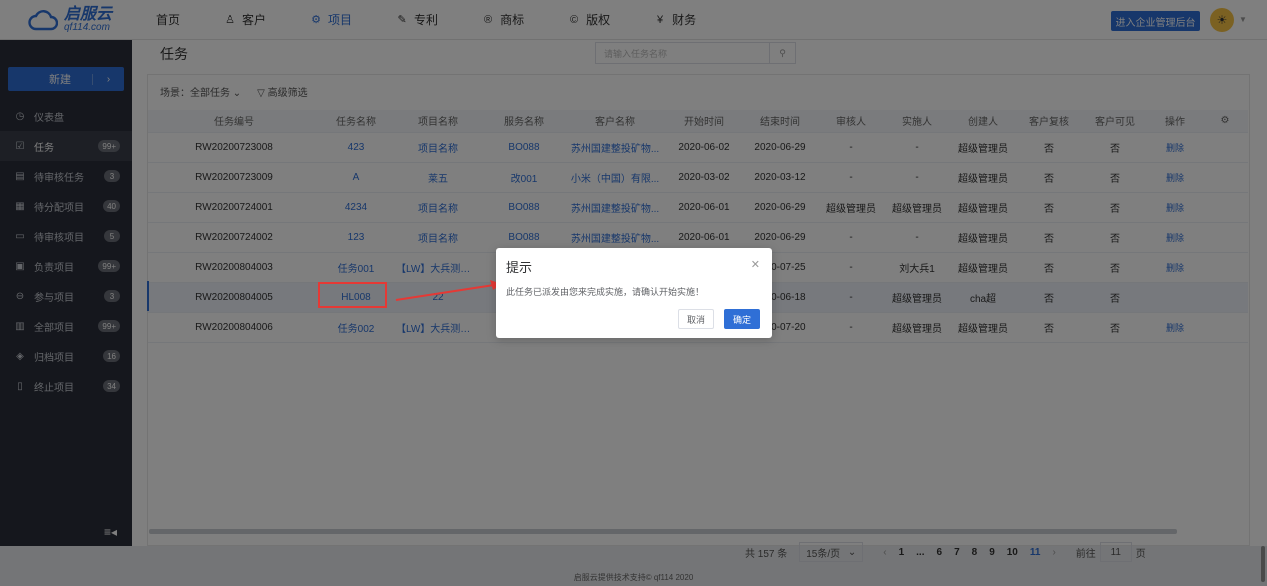 This screenshot has height=586, width=1267. I want to click on page-scrollbar, so click(1263, 564).